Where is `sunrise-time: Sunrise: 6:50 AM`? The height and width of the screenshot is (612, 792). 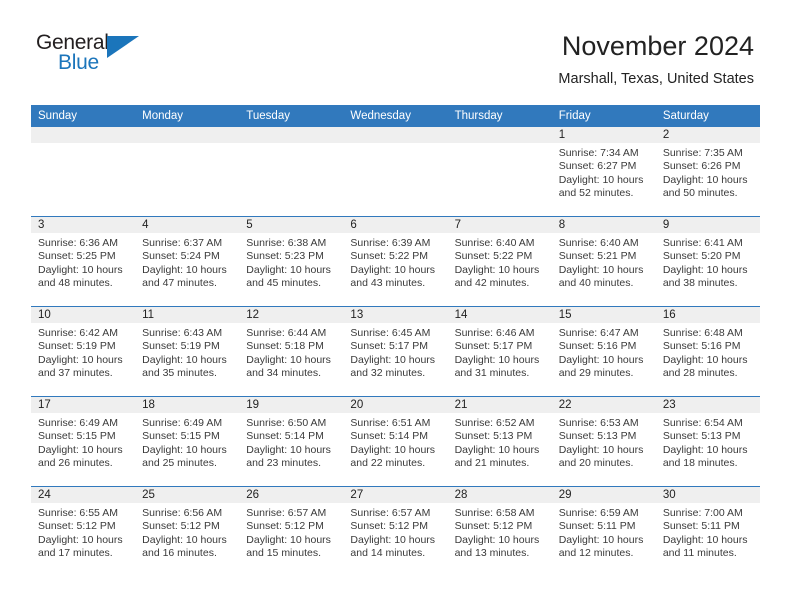 sunrise-time: Sunrise: 6:50 AM is located at coordinates (286, 423).